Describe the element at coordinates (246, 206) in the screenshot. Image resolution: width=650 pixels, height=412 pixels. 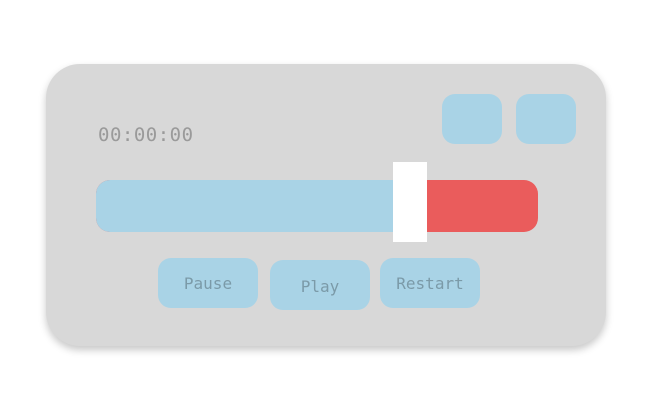
I see `progress-fill` at that location.